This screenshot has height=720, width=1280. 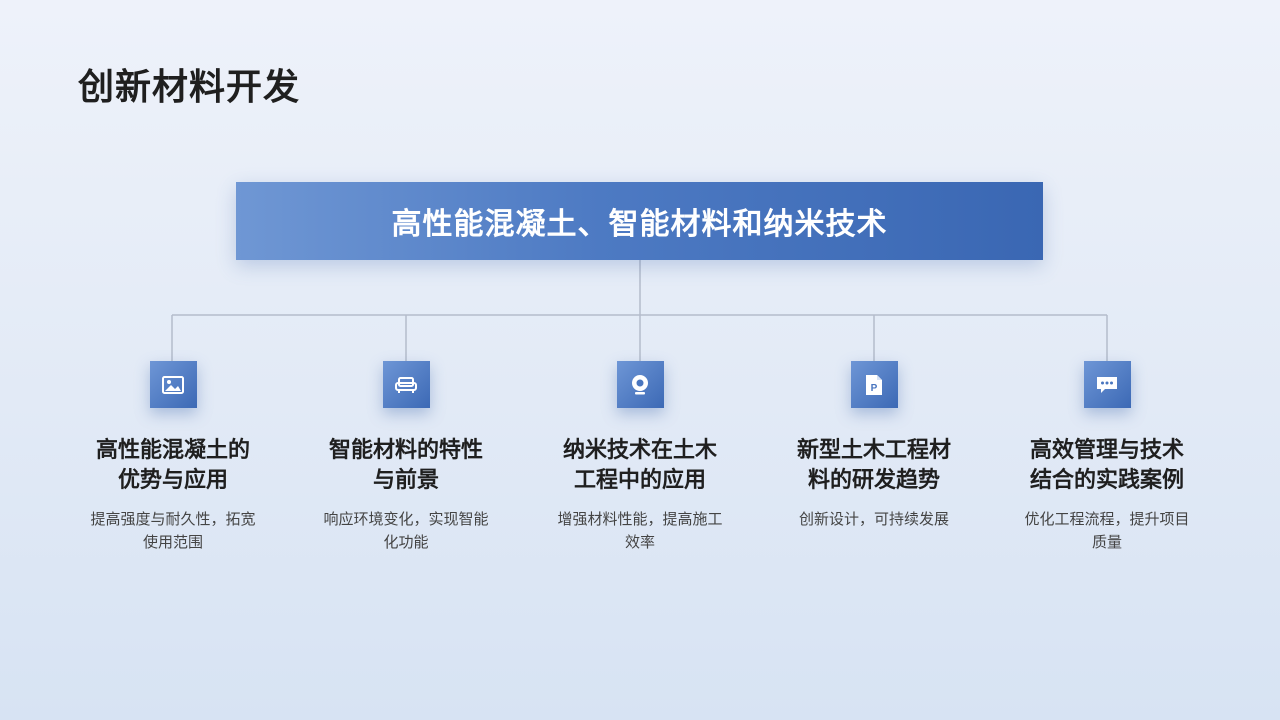 I want to click on node-title: 高性能混凝土的 优势与应用, so click(x=172, y=465).